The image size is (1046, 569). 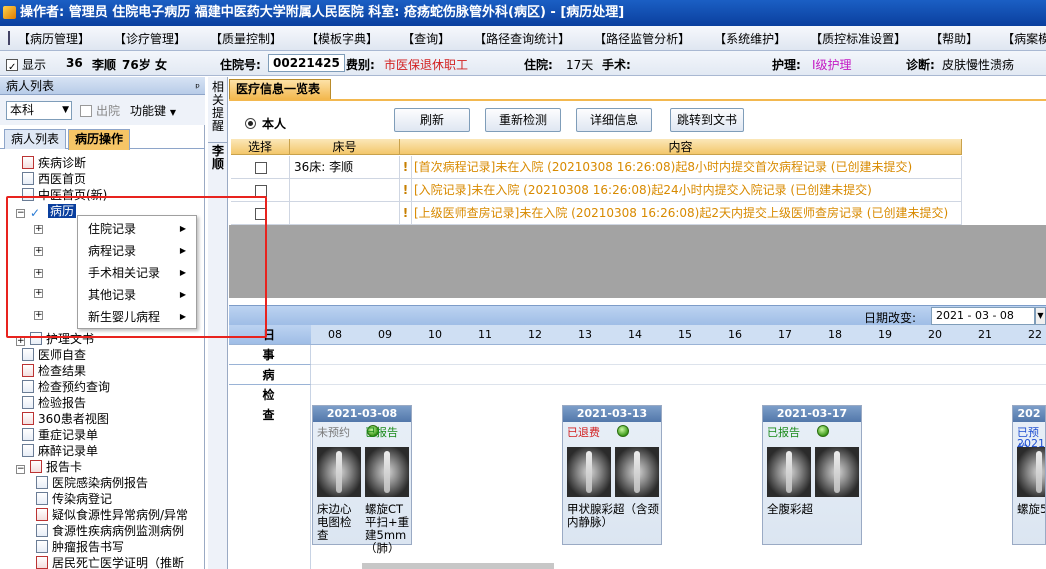 What do you see at coordinates (110, 531) in the screenshot?
I see `tree-item: 食源性疾病病例监测病例` at bounding box center [110, 531].